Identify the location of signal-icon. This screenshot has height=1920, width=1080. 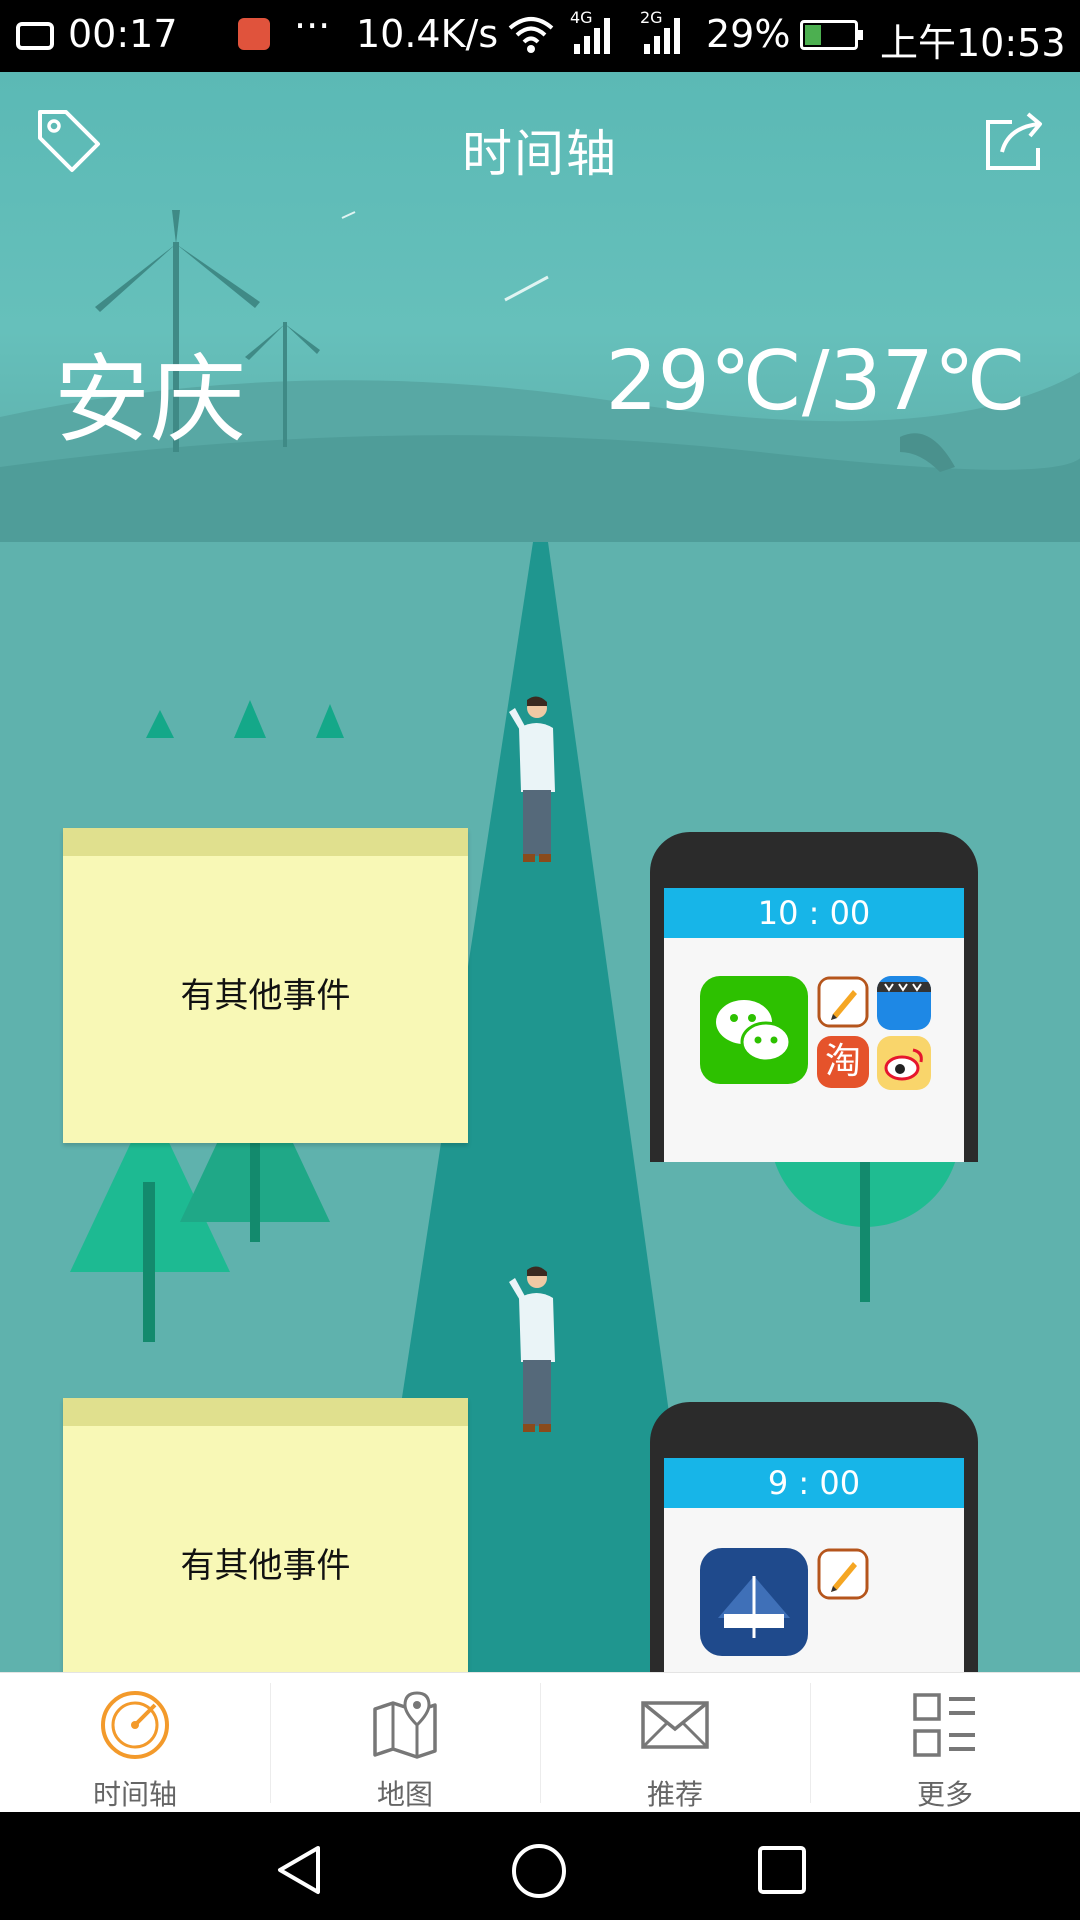
(592, 36).